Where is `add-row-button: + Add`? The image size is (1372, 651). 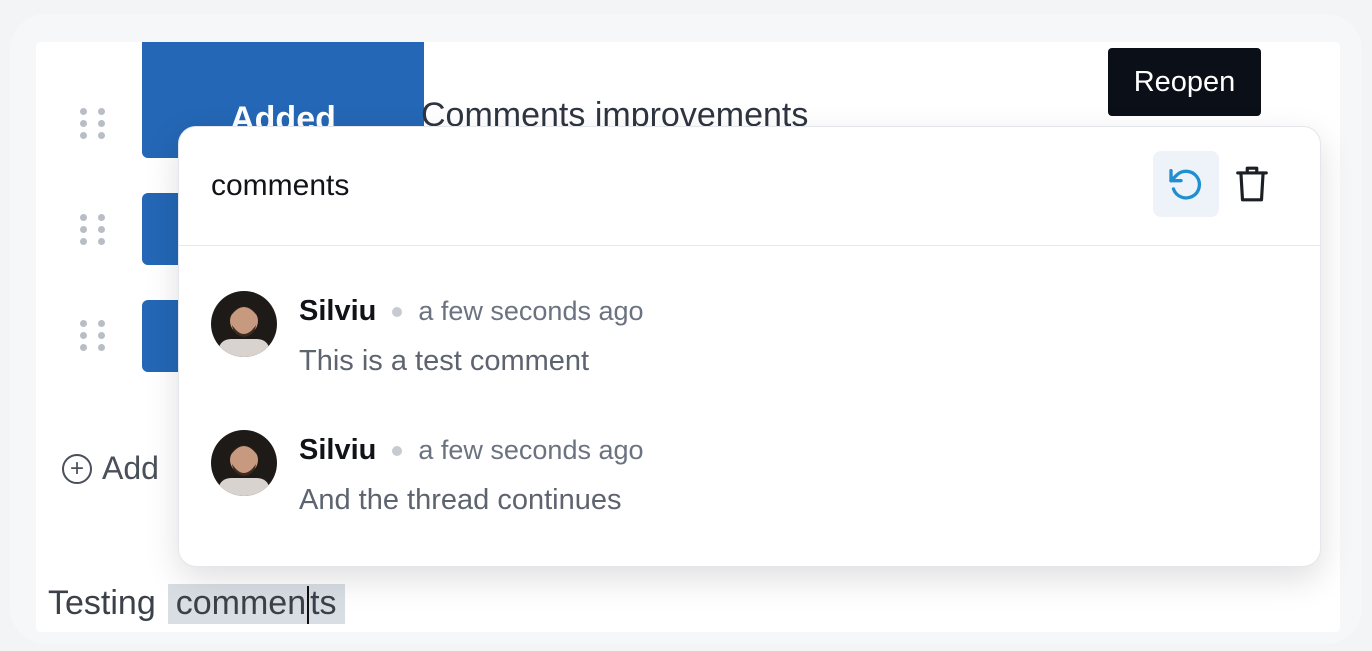
add-row-button: + Add is located at coordinates (110, 468).